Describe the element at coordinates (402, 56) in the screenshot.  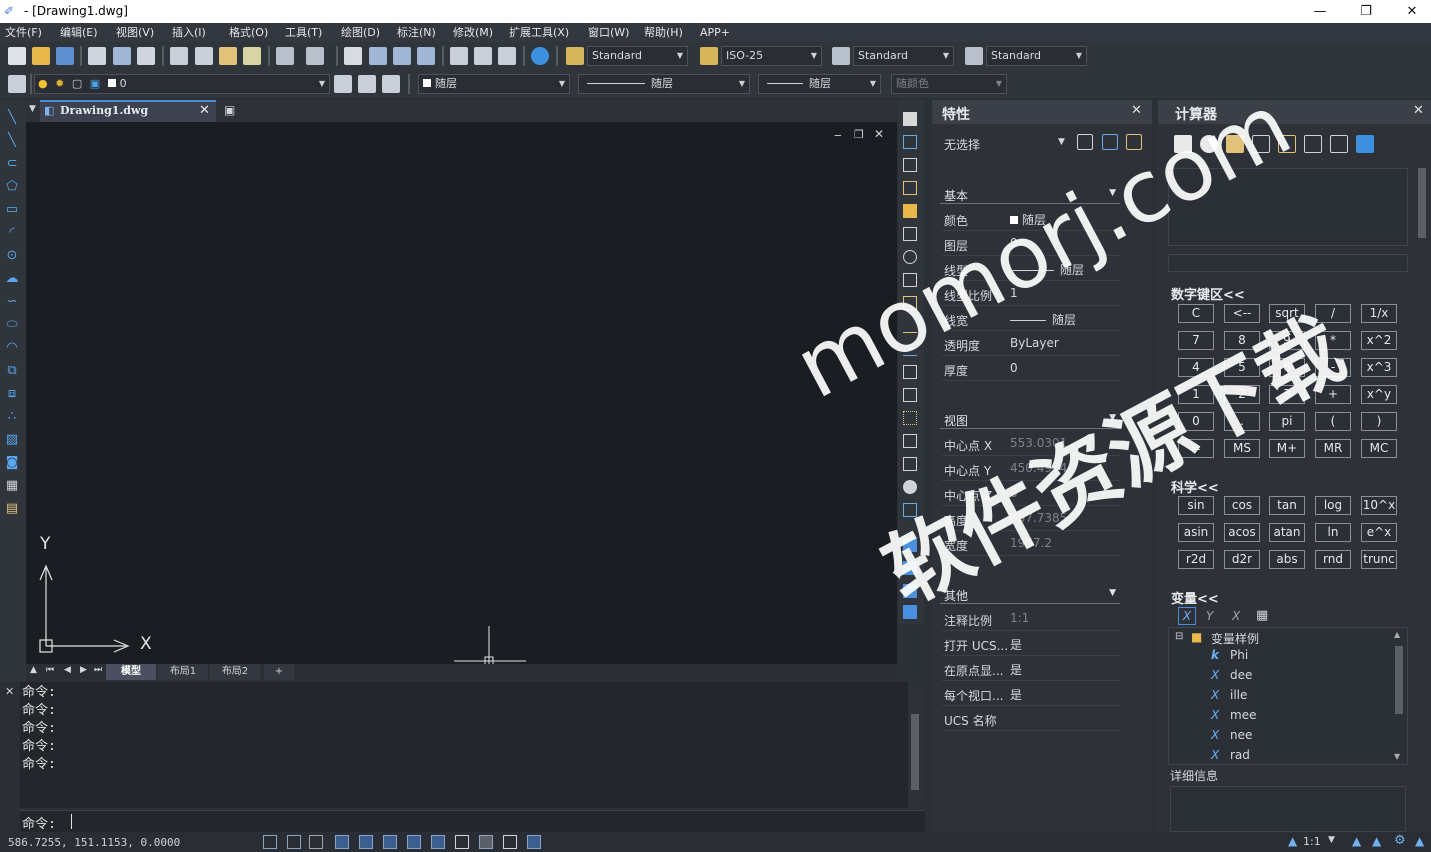
I see `zoom-window-icon` at that location.